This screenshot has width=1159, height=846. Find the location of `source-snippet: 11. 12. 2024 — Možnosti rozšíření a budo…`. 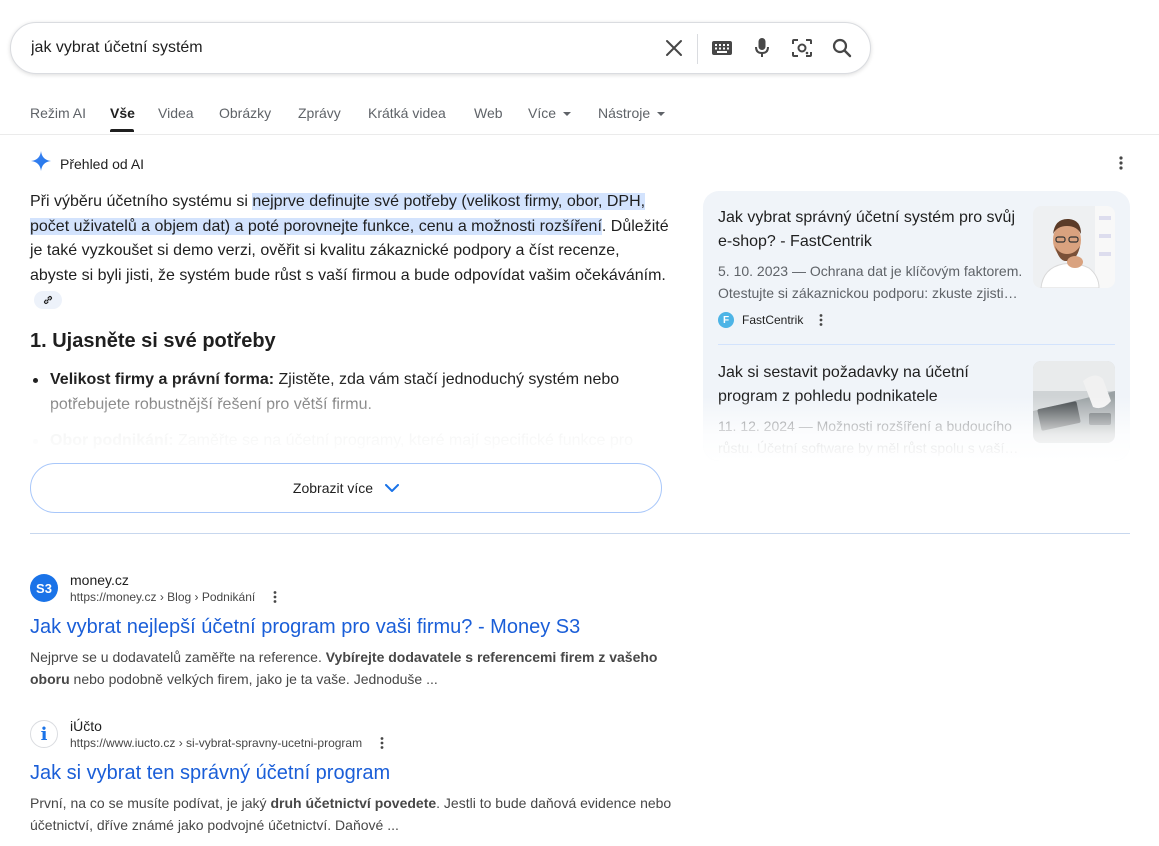

source-snippet: 11. 12. 2024 — Možnosti rozšíření a budo… is located at coordinates (868, 437).